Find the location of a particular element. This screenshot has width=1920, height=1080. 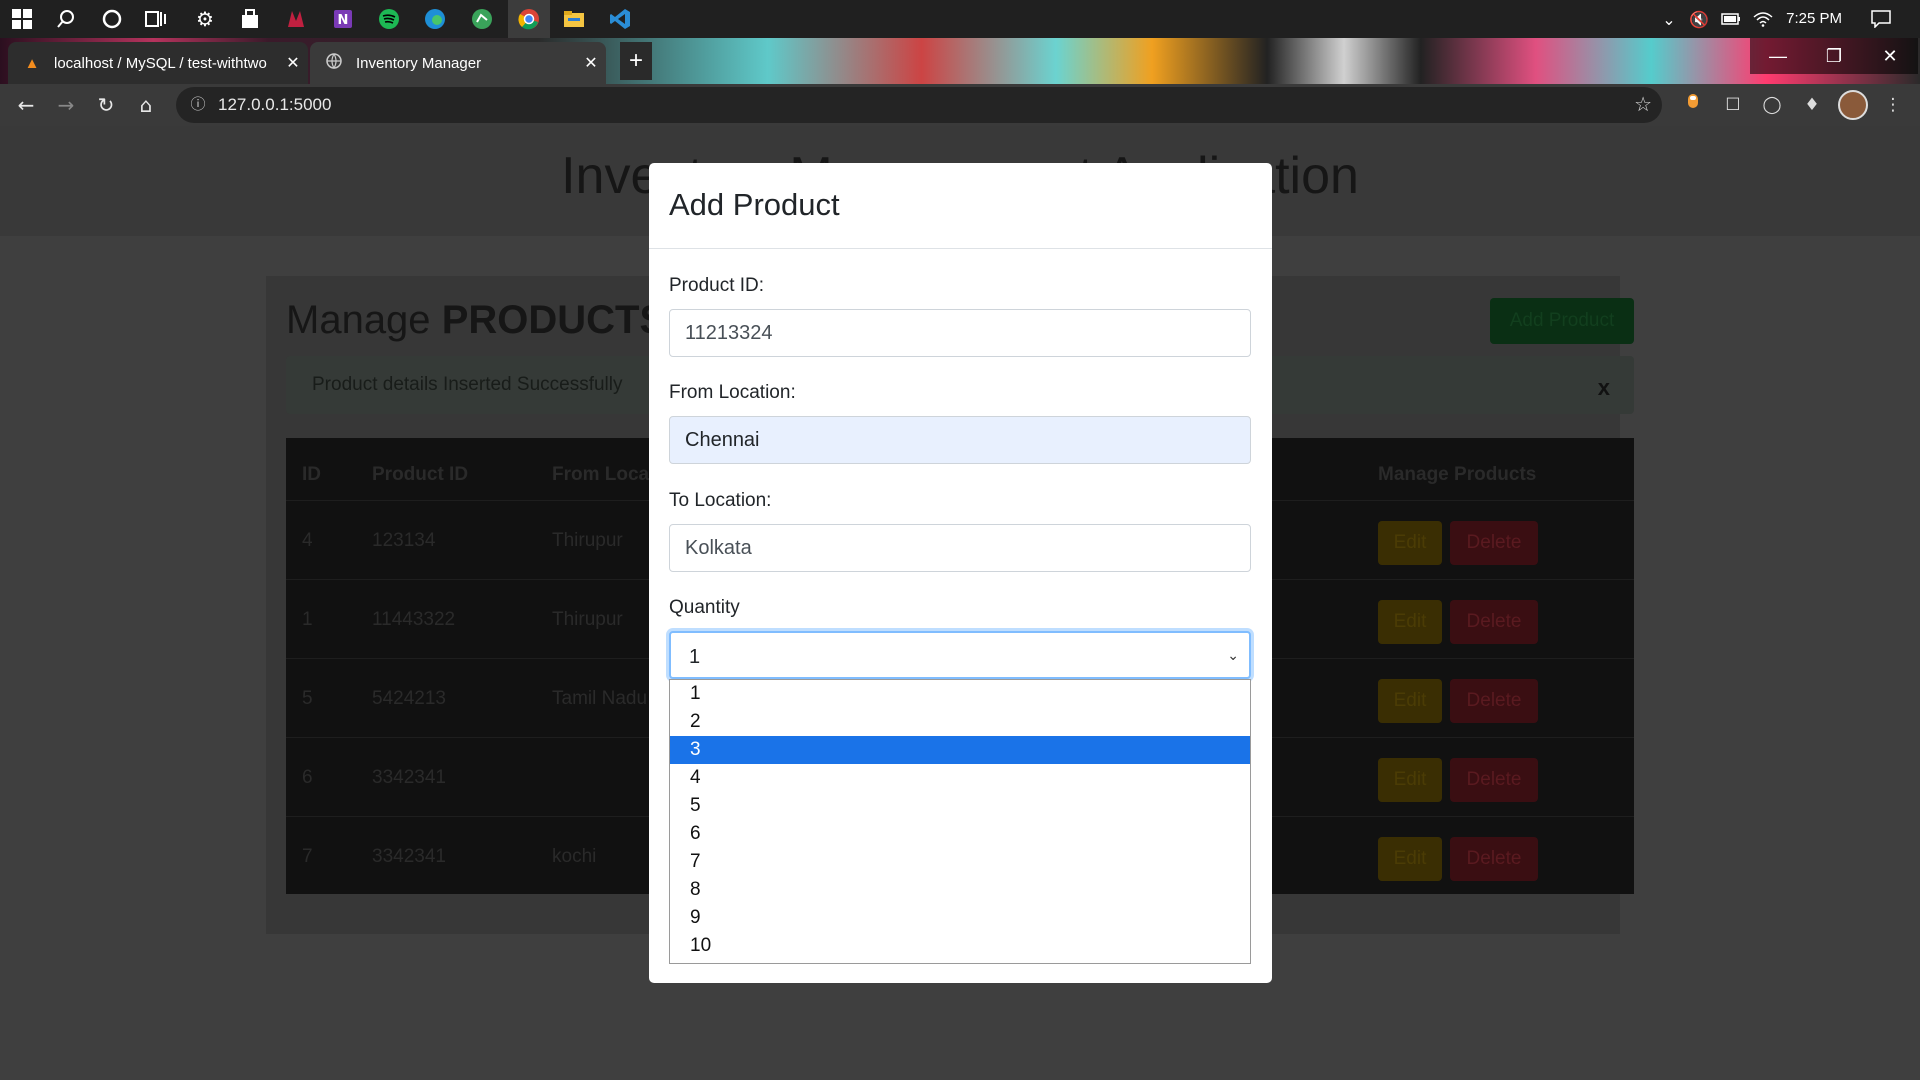

search-icon is located at coordinates (66, 19).